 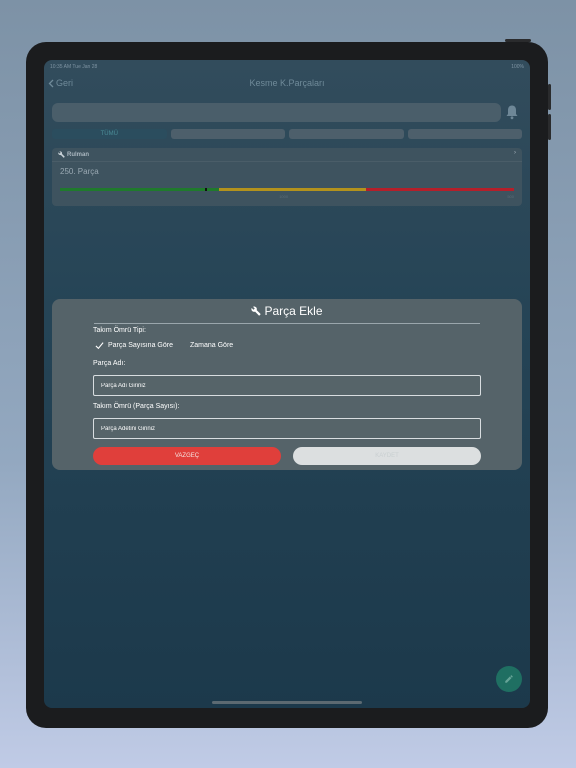 I want to click on option-label: Parça Sayısına Göre, so click(x=140, y=345).